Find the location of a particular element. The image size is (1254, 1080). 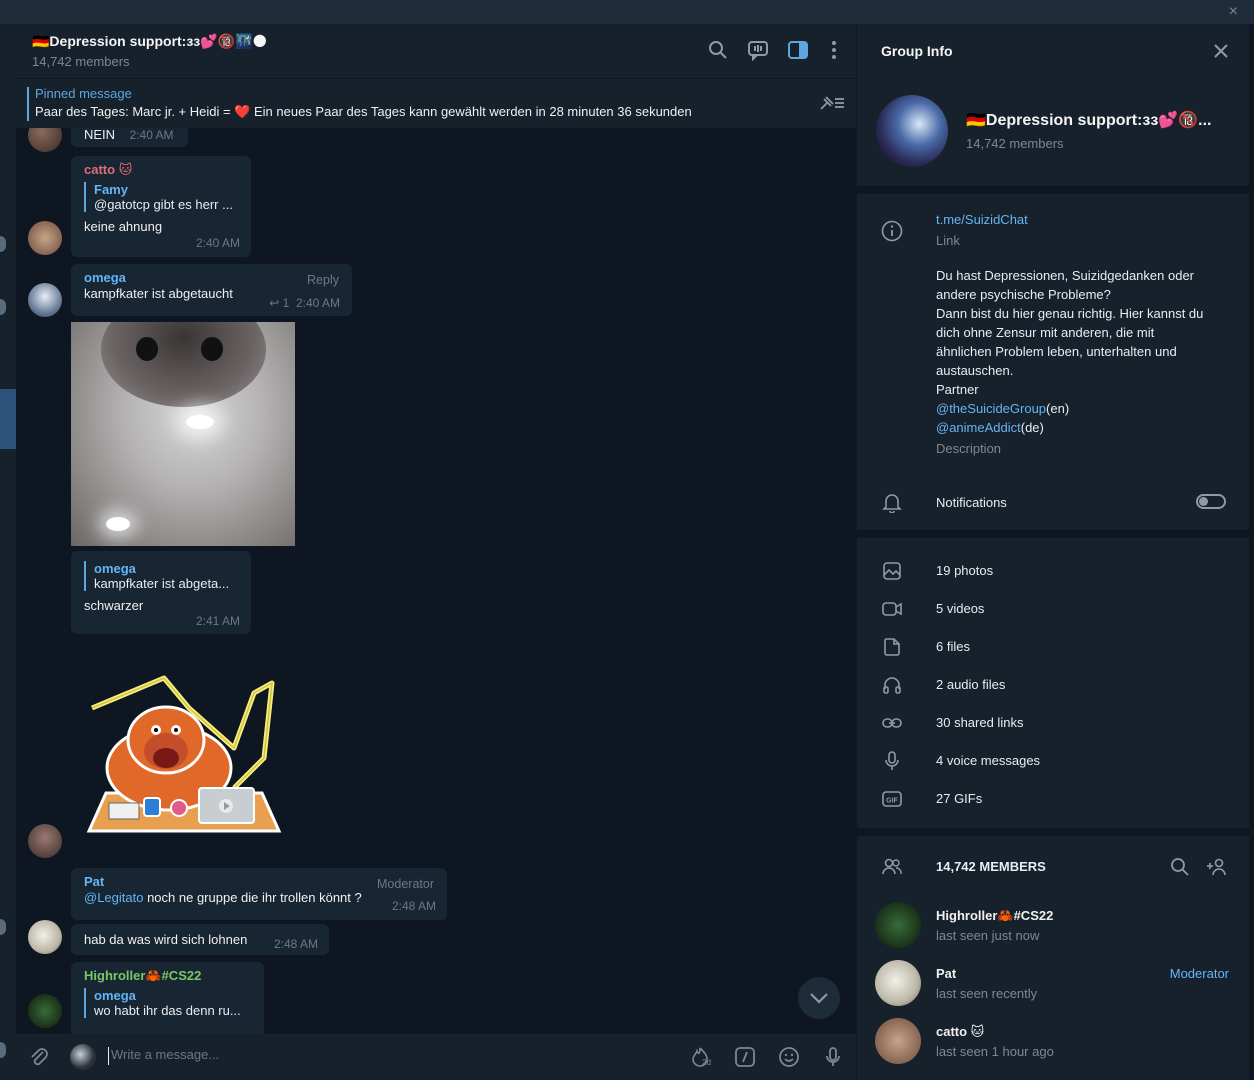

chat-list-strip is located at coordinates (8, 552).